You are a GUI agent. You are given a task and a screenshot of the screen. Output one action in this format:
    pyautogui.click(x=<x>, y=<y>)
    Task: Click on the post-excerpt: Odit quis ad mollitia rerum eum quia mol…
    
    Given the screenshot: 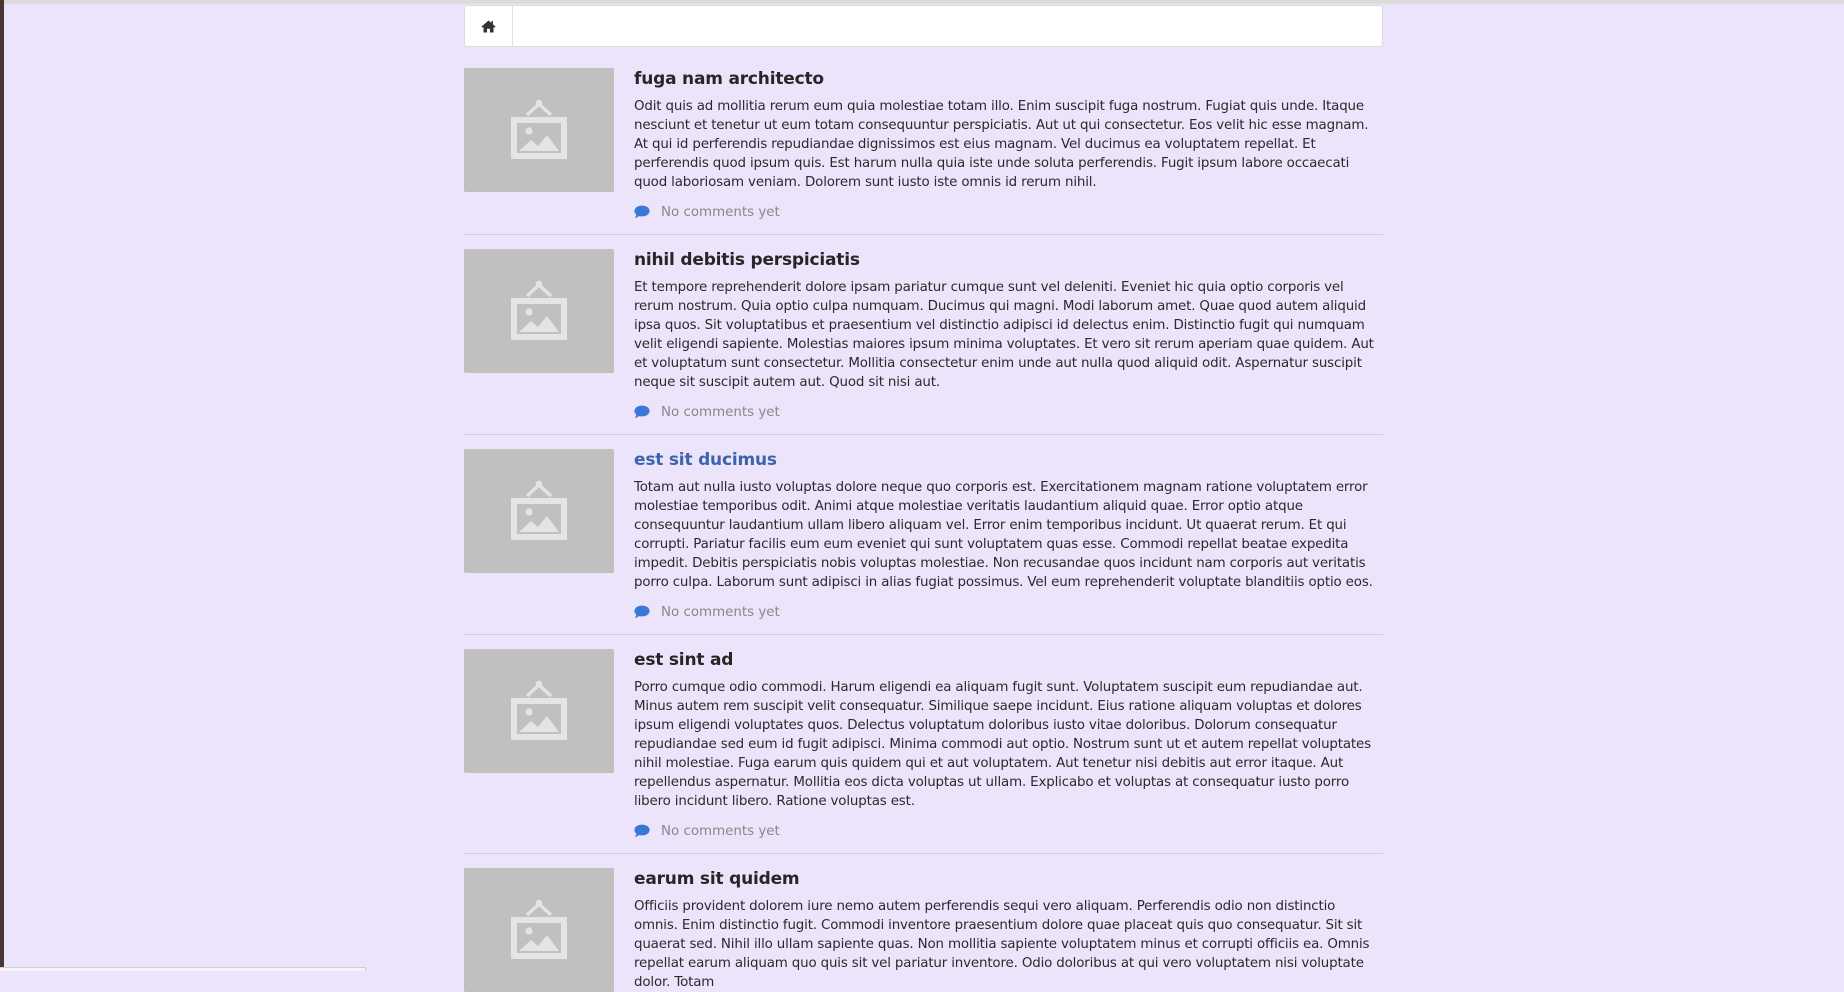 What is the action you would take?
    pyautogui.click(x=1008, y=144)
    